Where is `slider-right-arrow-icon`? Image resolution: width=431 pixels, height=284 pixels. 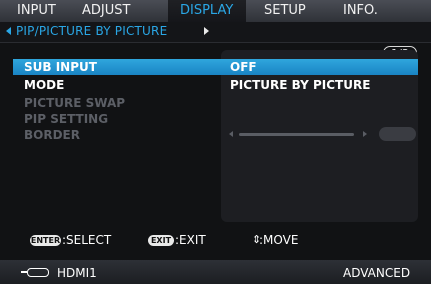 slider-right-arrow-icon is located at coordinates (365, 134).